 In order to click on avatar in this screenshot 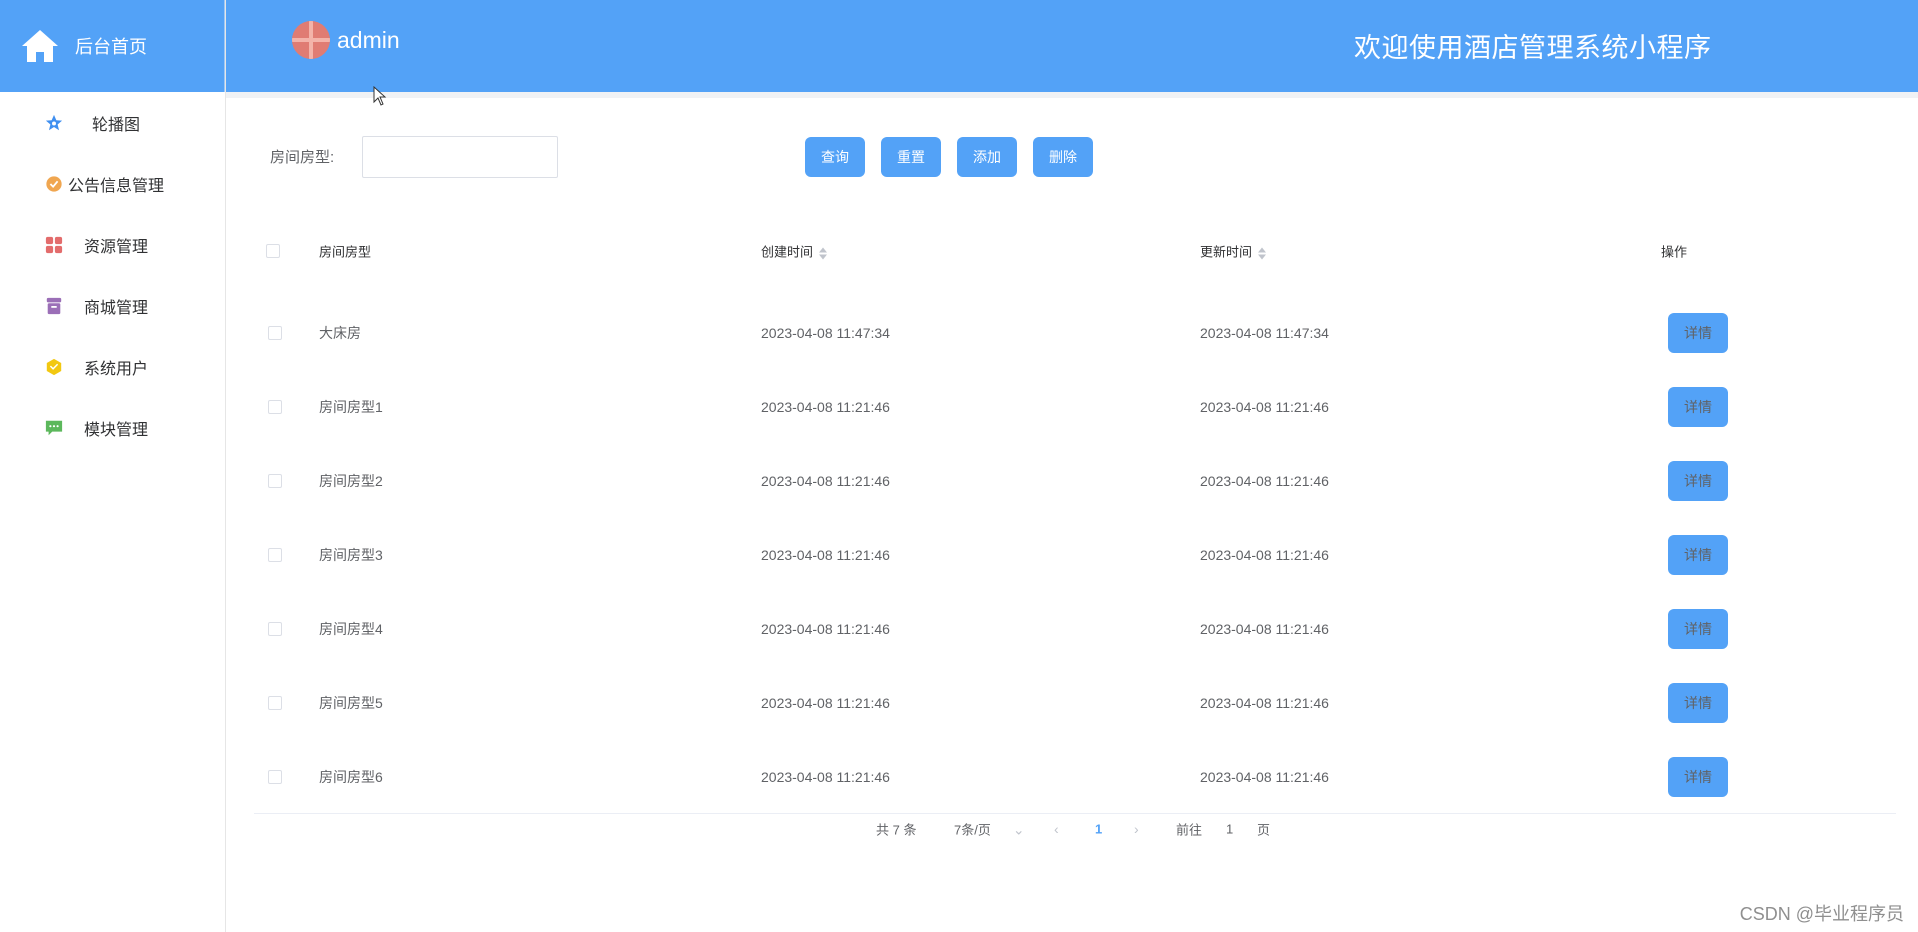, I will do `click(311, 40)`.